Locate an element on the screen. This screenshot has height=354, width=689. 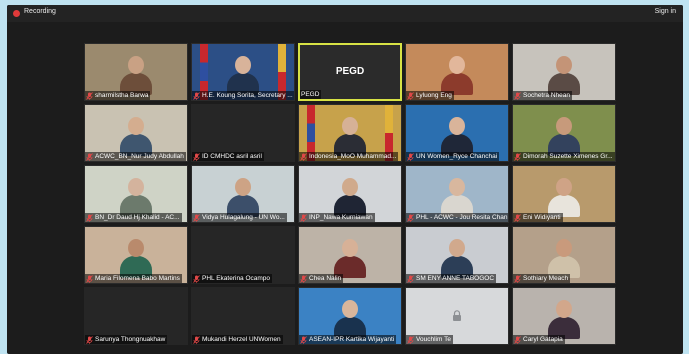
participant-tile: Lyluong Eng is located at coordinates (457, 72).